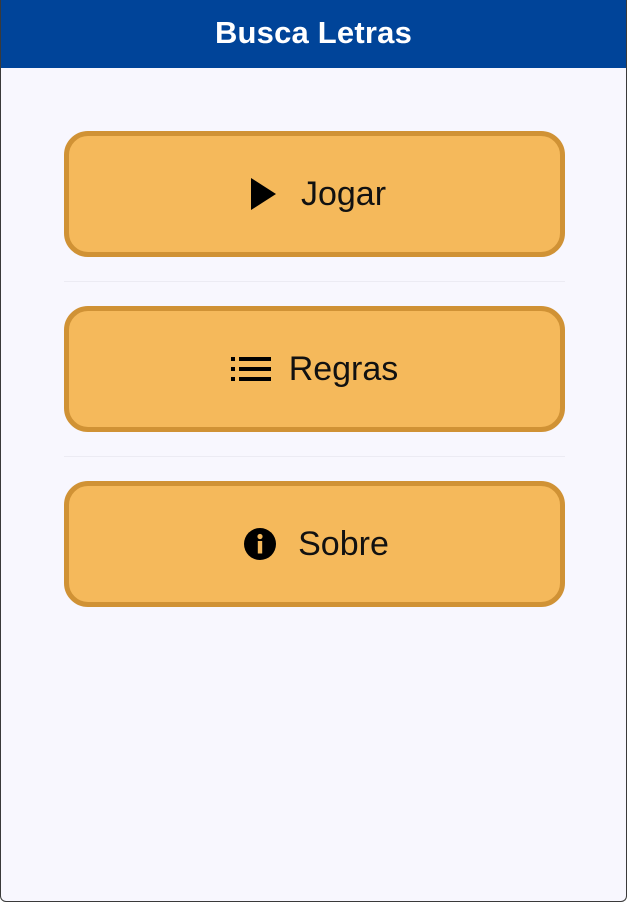  What do you see at coordinates (343, 369) in the screenshot?
I see `rules-button-label: Regras` at bounding box center [343, 369].